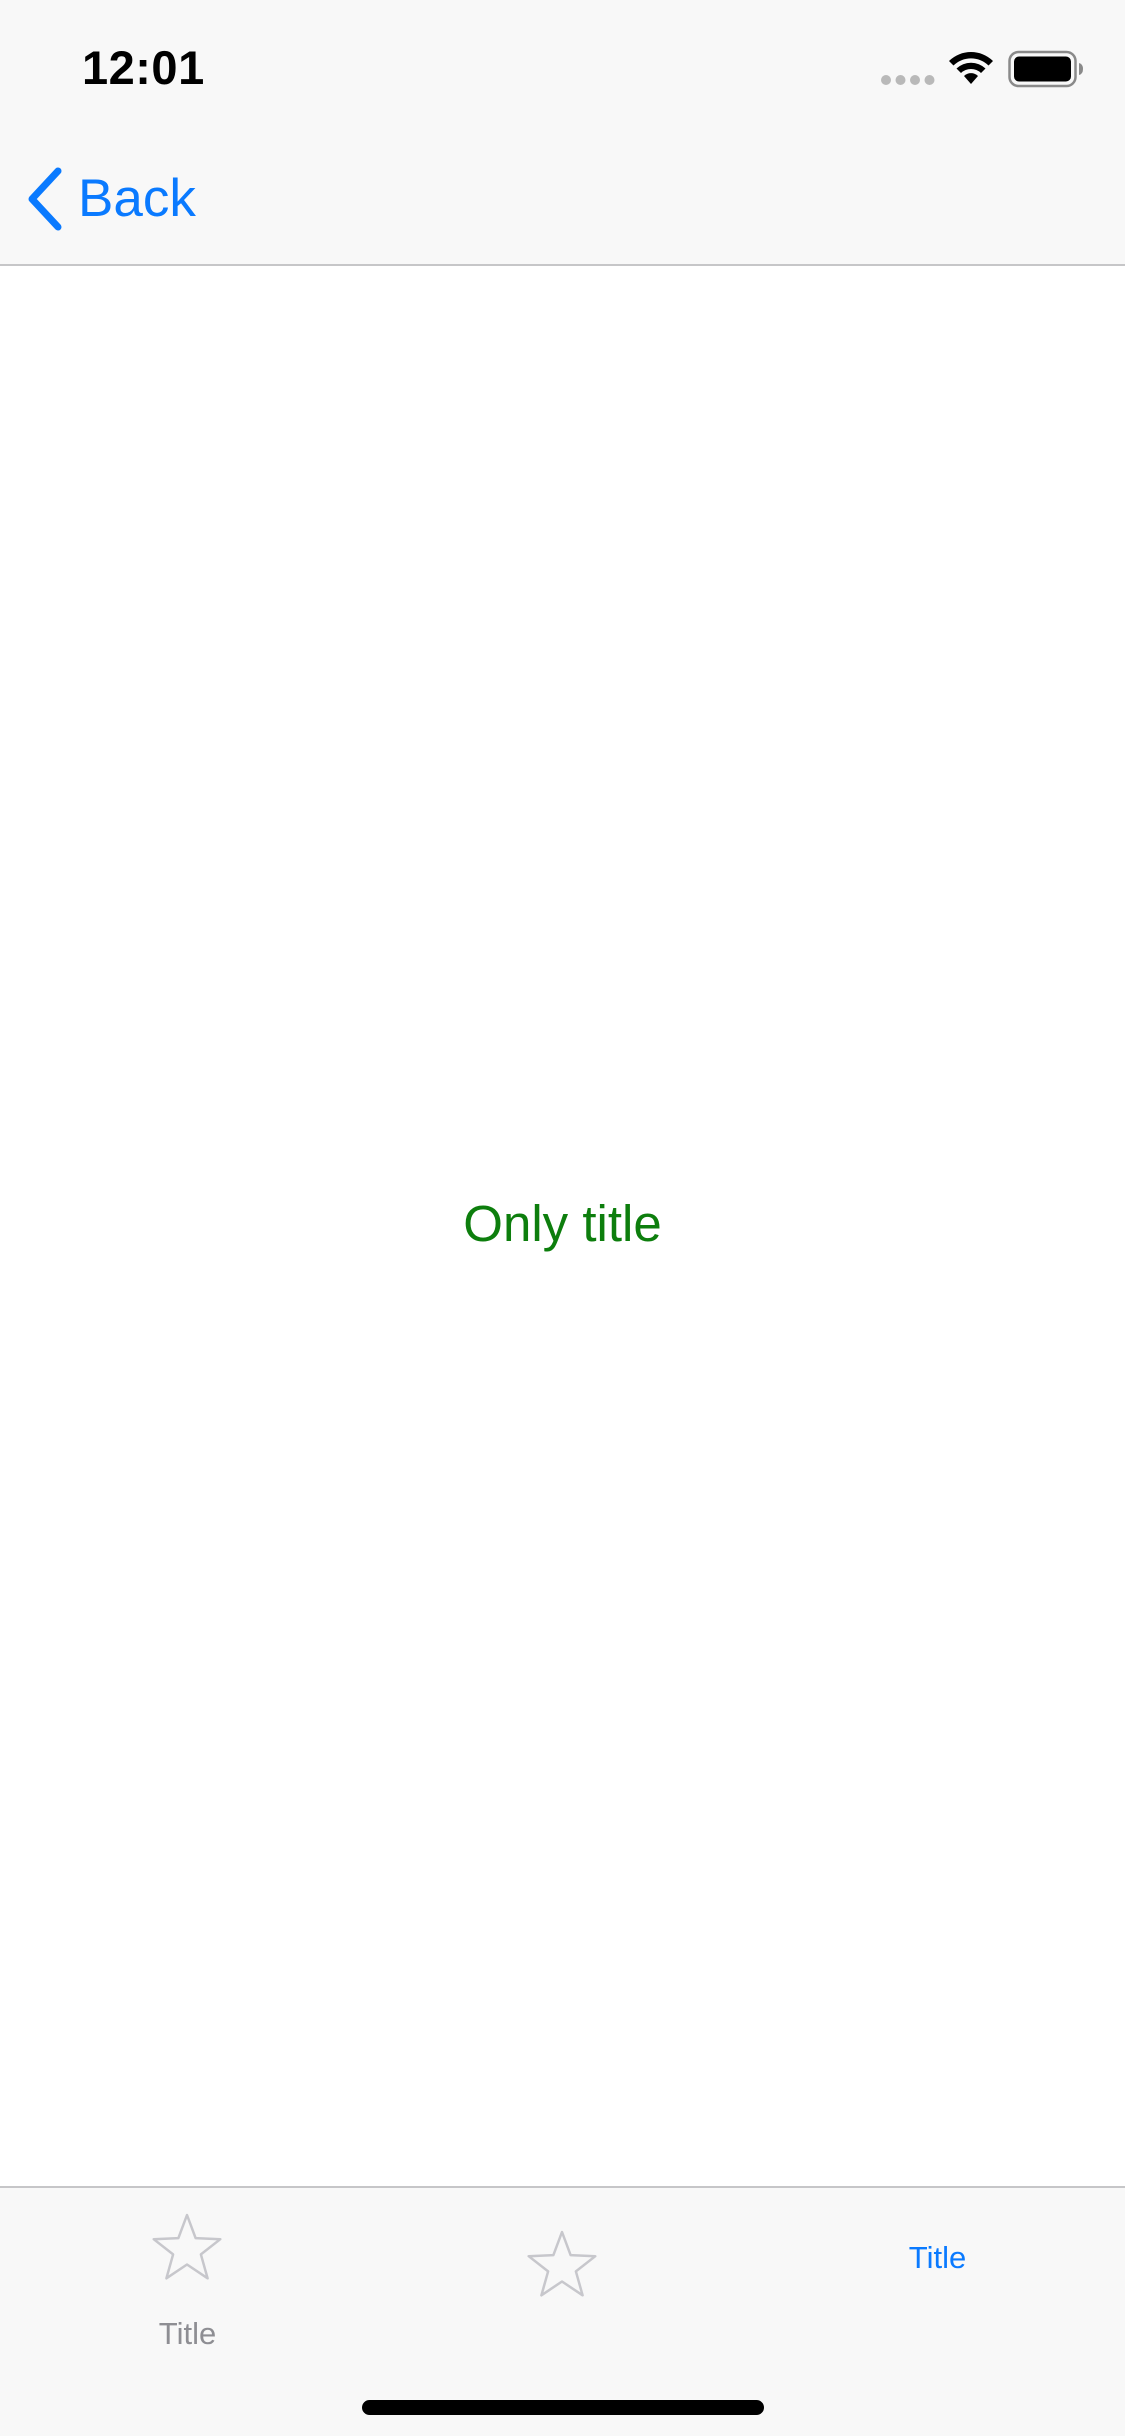 The width and height of the screenshot is (1125, 2436). I want to click on status-time: 12:01, so click(143, 67).